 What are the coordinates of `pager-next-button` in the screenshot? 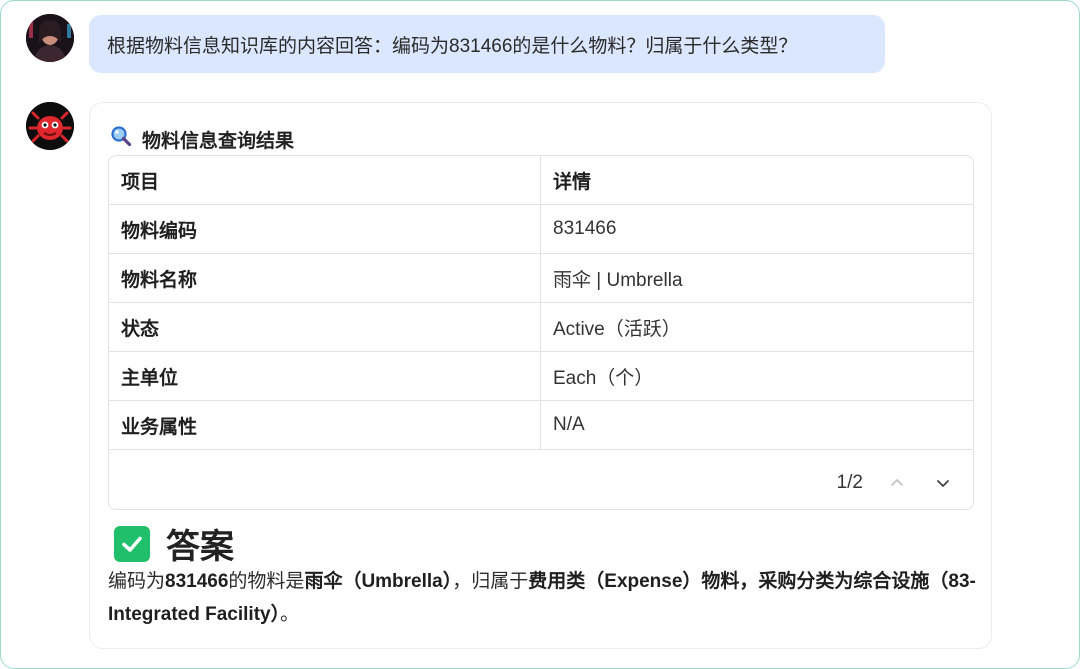 It's located at (943, 483).